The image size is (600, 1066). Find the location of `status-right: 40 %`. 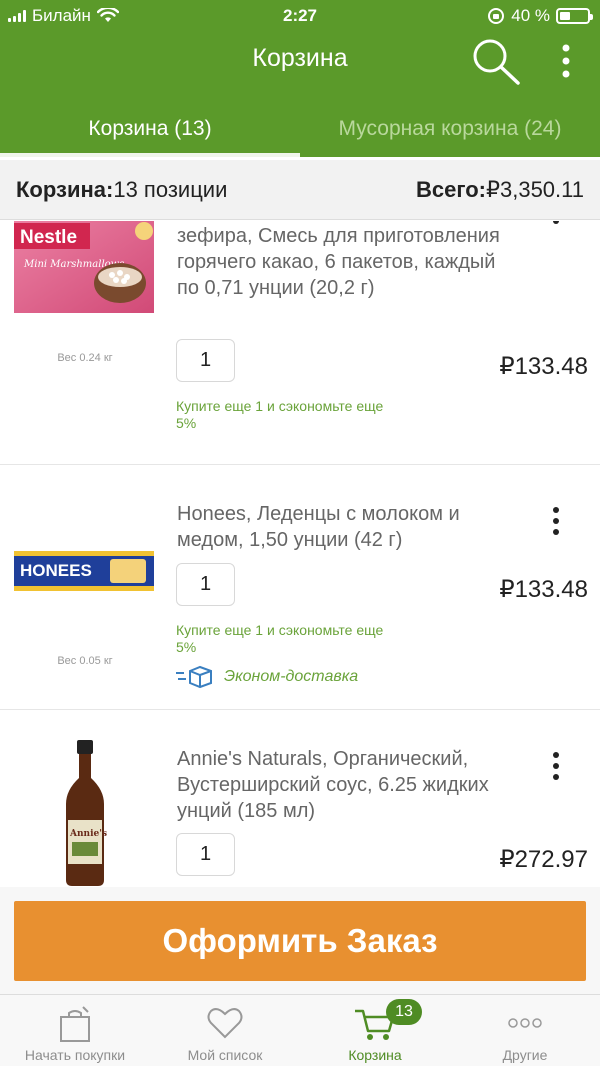

status-right: 40 % is located at coordinates (540, 16).